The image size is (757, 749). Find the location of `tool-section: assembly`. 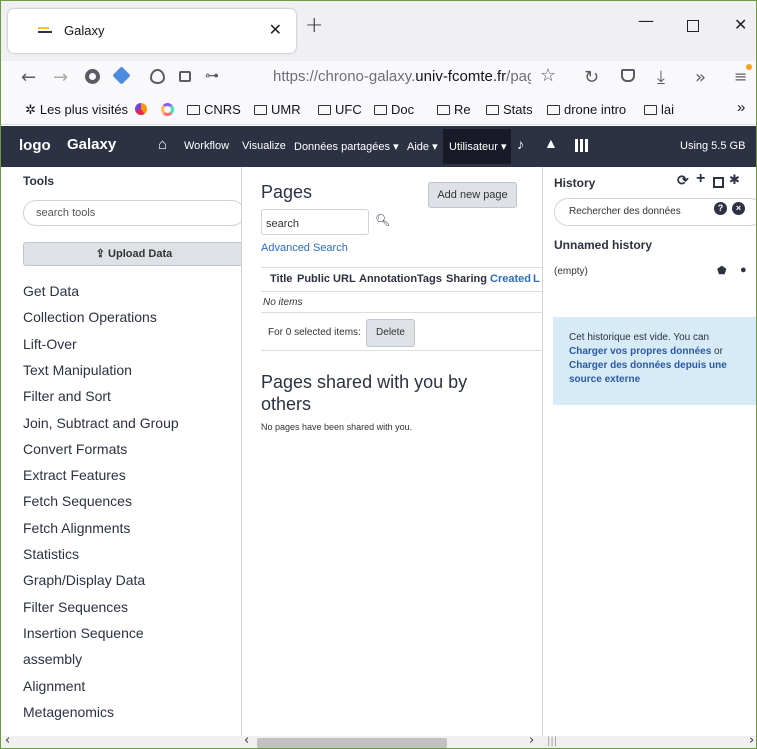

tool-section: assembly is located at coordinates (52, 659).